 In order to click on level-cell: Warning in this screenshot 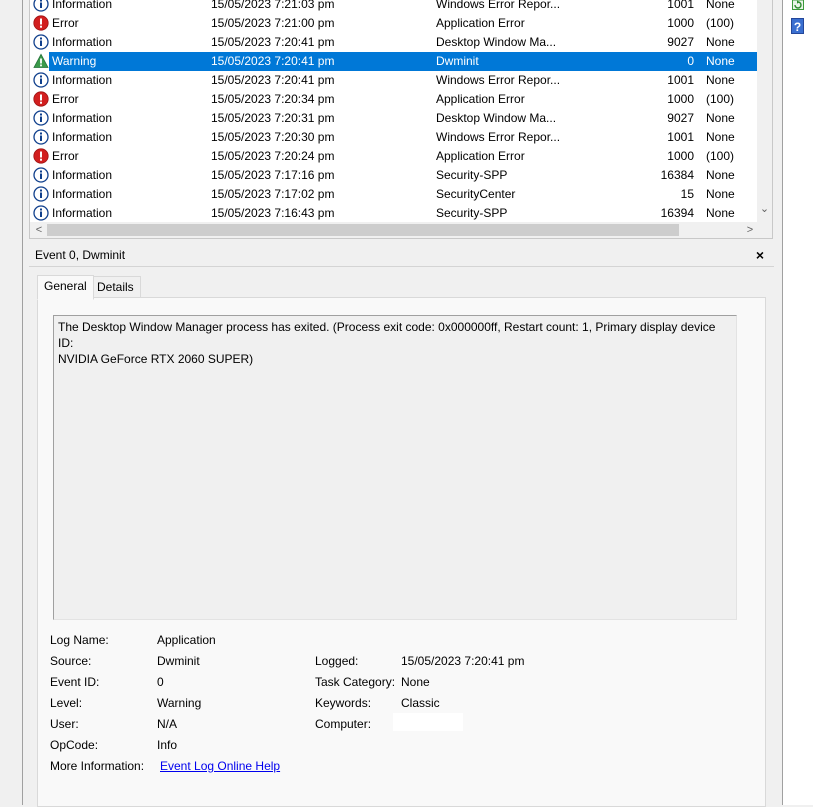, I will do `click(74, 61)`.